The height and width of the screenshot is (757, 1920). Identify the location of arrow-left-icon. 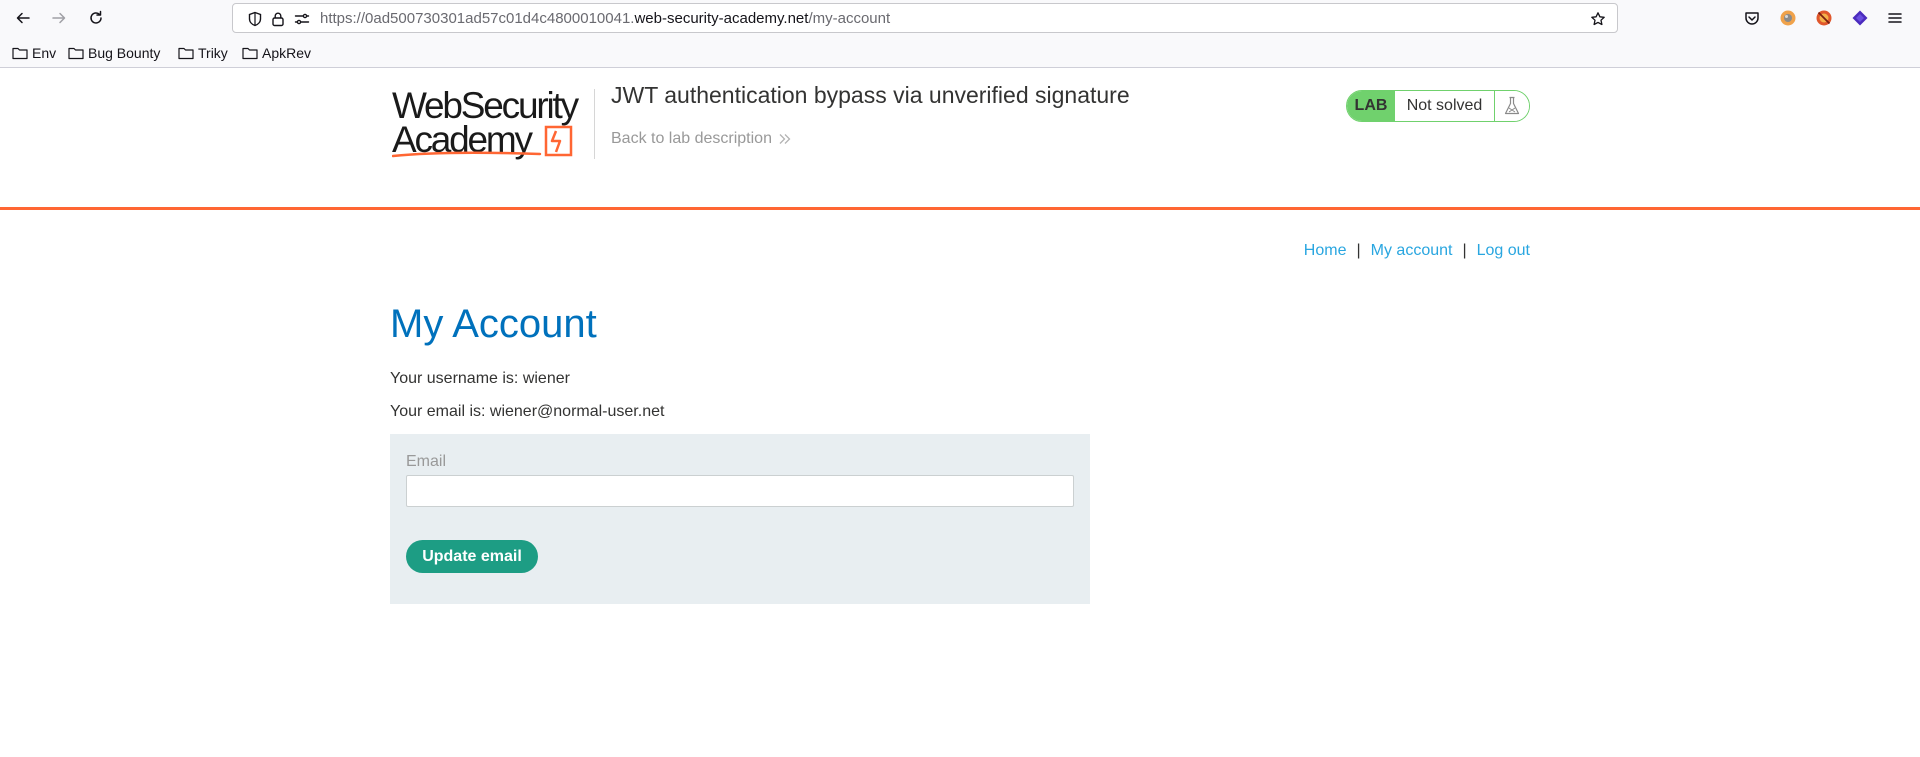
(23, 18).